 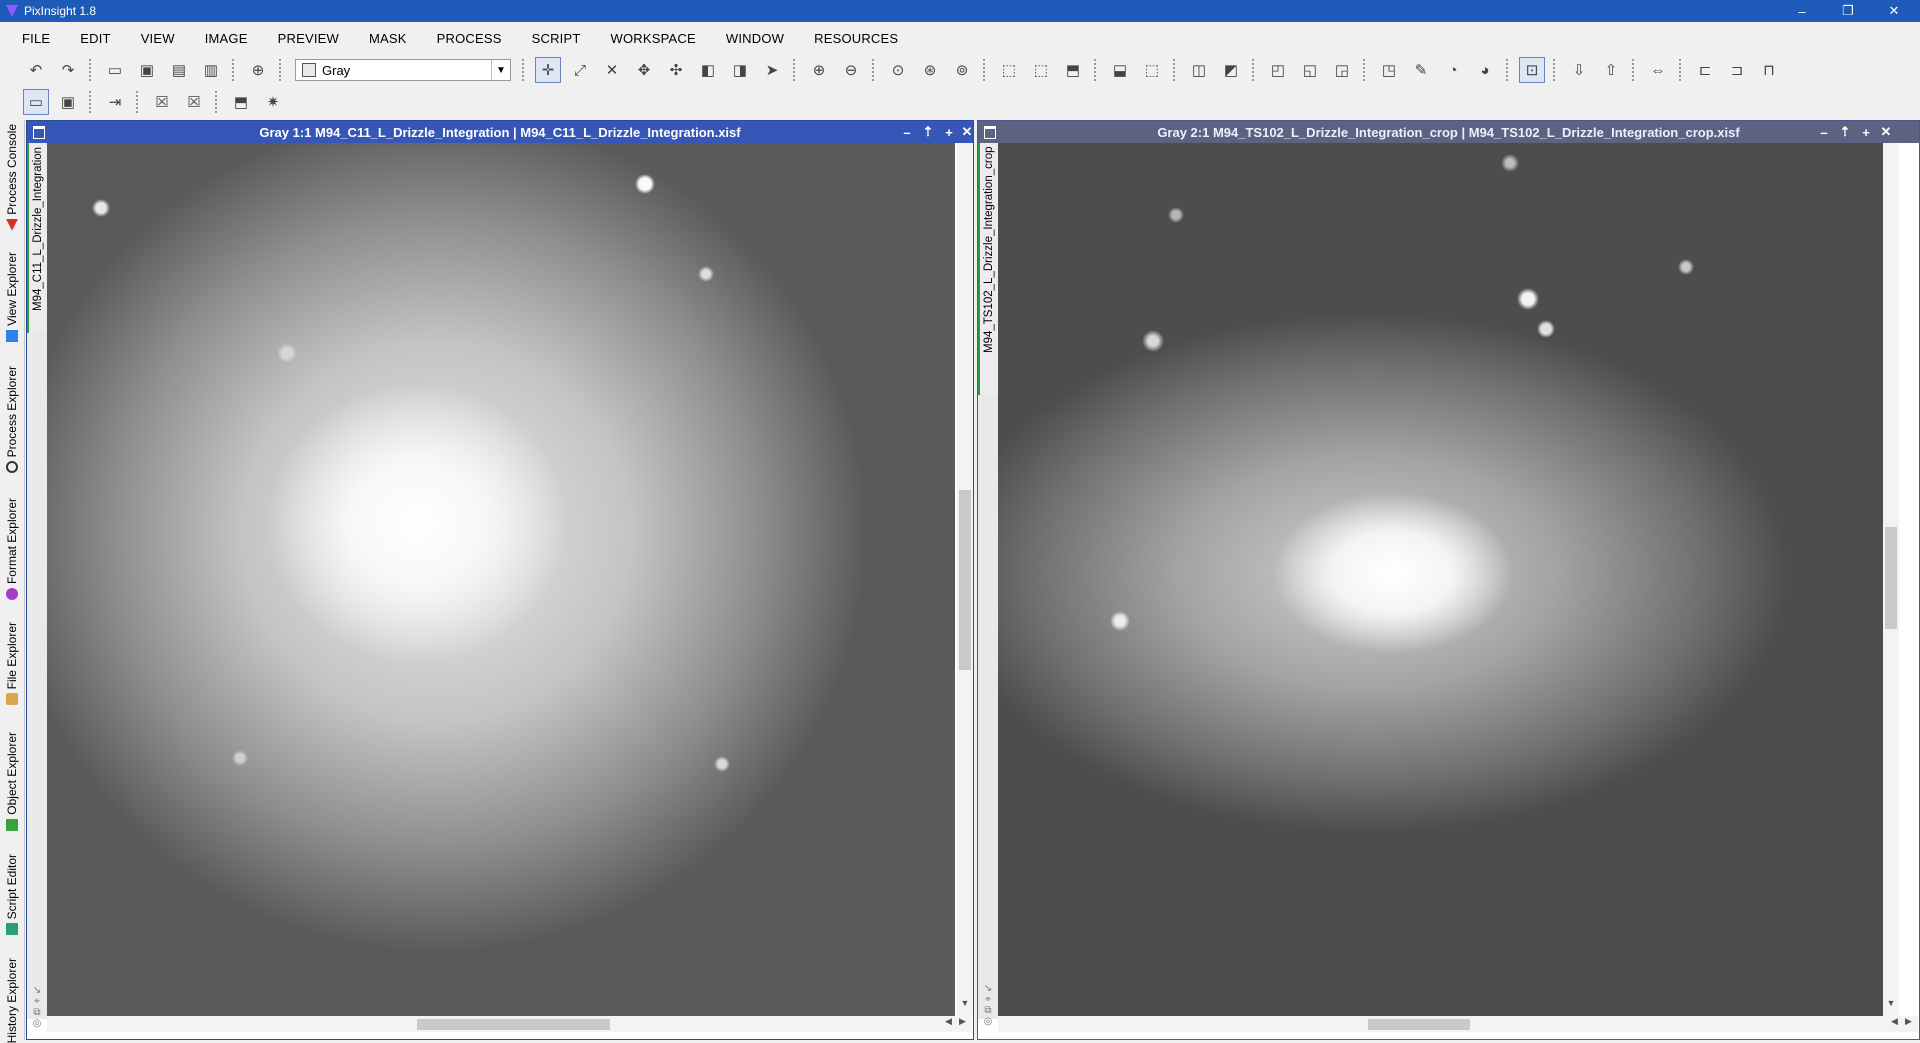 What do you see at coordinates (12, 297) in the screenshot?
I see `side-tab-view-explorer: View Explorer` at bounding box center [12, 297].